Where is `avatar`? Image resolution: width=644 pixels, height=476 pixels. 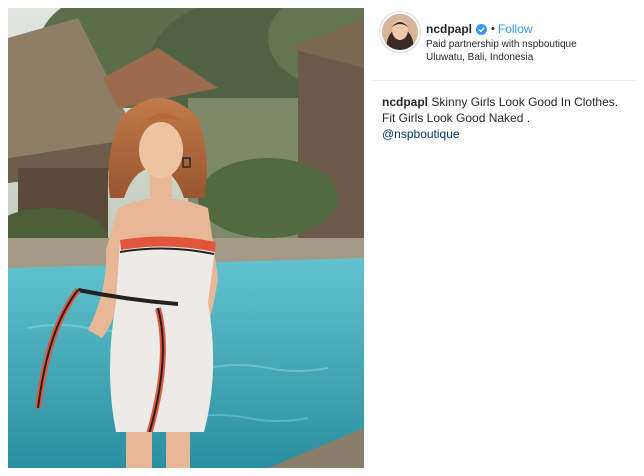 avatar is located at coordinates (400, 32).